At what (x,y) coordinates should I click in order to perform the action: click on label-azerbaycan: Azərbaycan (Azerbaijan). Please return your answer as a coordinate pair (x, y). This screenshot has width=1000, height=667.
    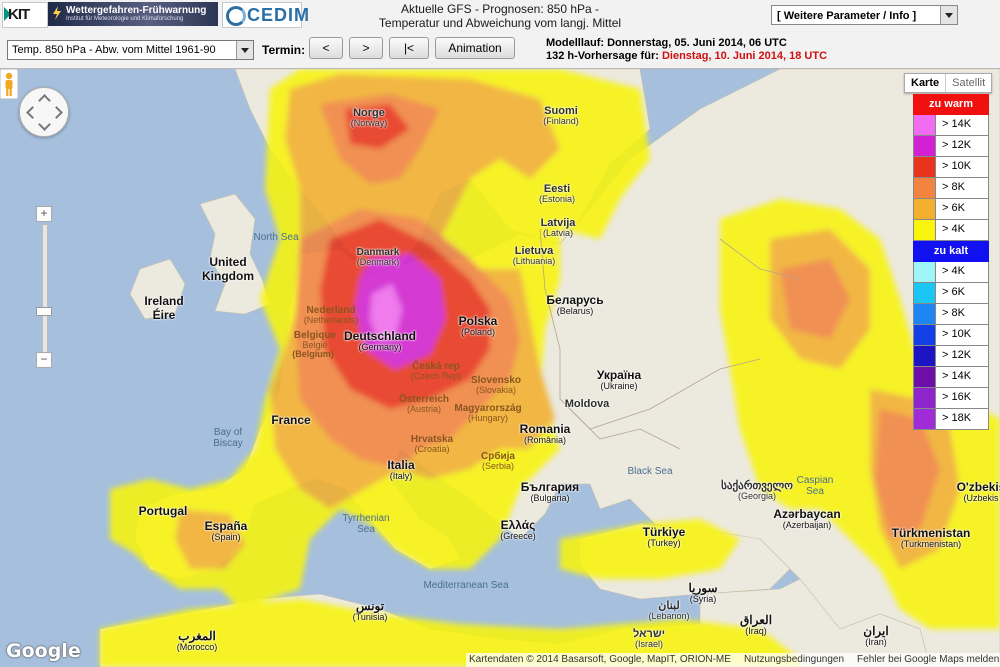
    Looking at the image, I should click on (806, 518).